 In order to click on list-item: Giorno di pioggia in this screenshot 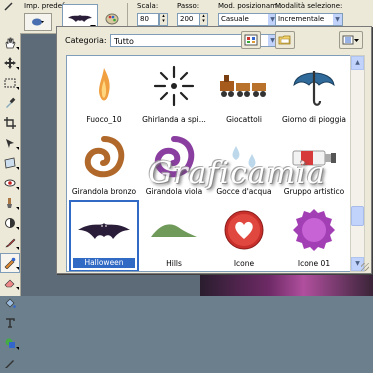, I will do `click(314, 92)`.